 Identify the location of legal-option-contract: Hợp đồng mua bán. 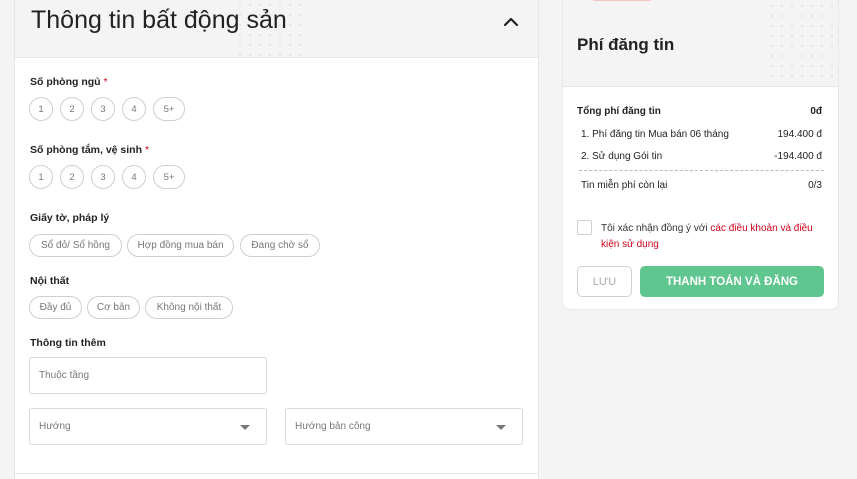
(180, 245).